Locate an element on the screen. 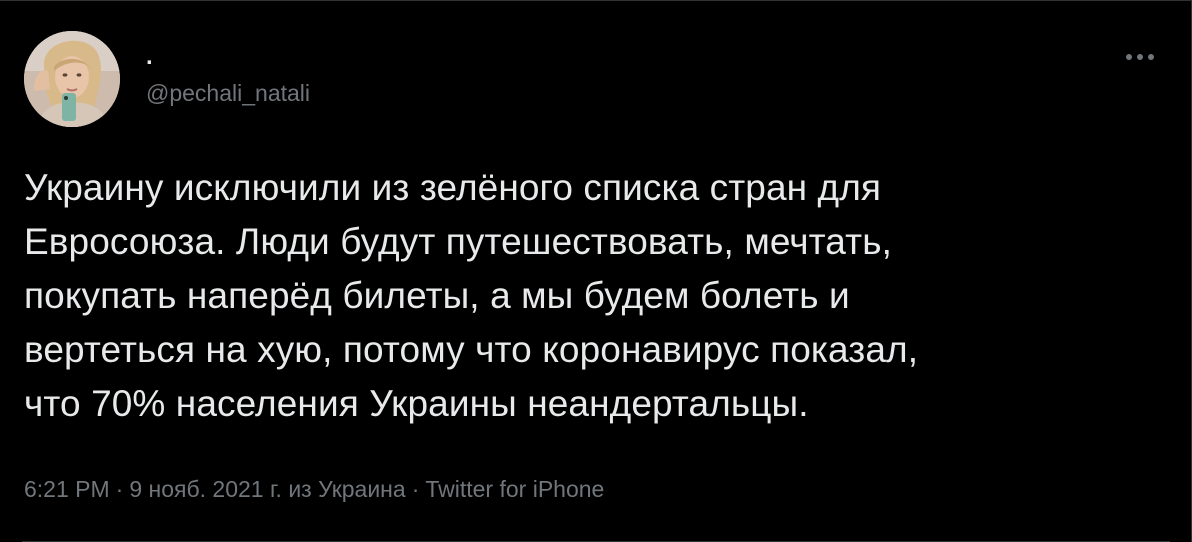 The image size is (1192, 542). more-horizontal-icon is located at coordinates (1140, 57).